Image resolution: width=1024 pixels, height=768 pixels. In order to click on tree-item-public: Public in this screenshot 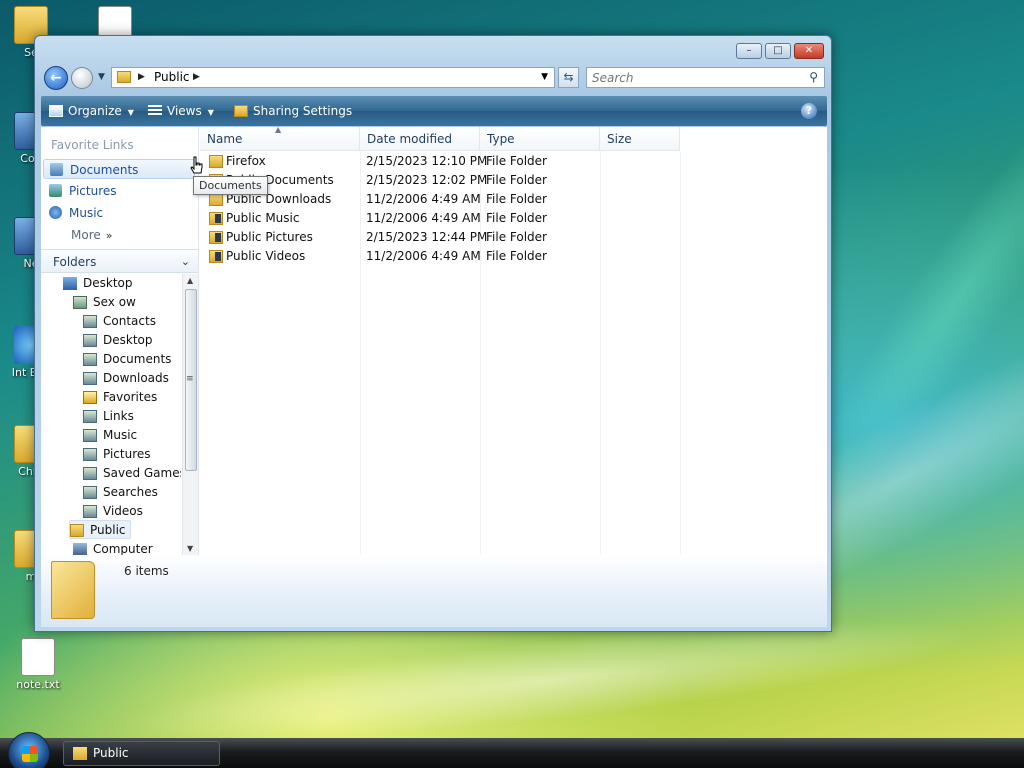, I will do `click(100, 529)`.